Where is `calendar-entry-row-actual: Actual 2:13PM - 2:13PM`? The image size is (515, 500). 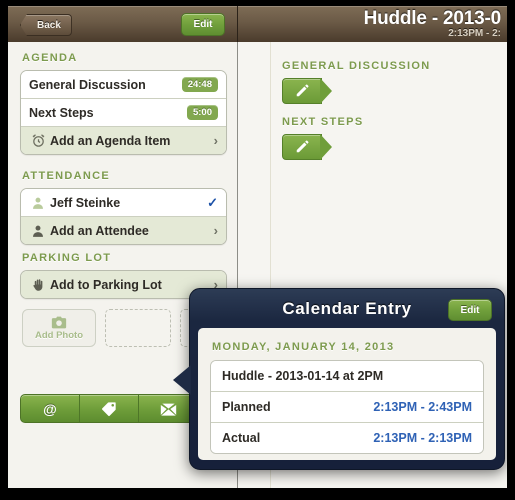 calendar-entry-row-actual: Actual 2:13PM - 2:13PM is located at coordinates (347, 438).